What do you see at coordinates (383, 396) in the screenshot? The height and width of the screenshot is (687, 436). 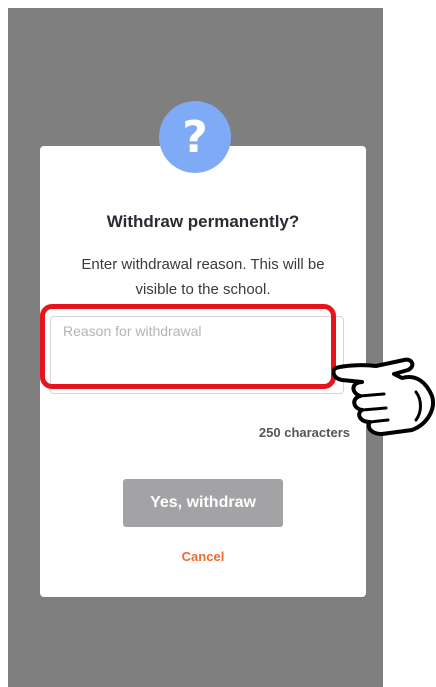 I see `pointing-hand-icon` at bounding box center [383, 396].